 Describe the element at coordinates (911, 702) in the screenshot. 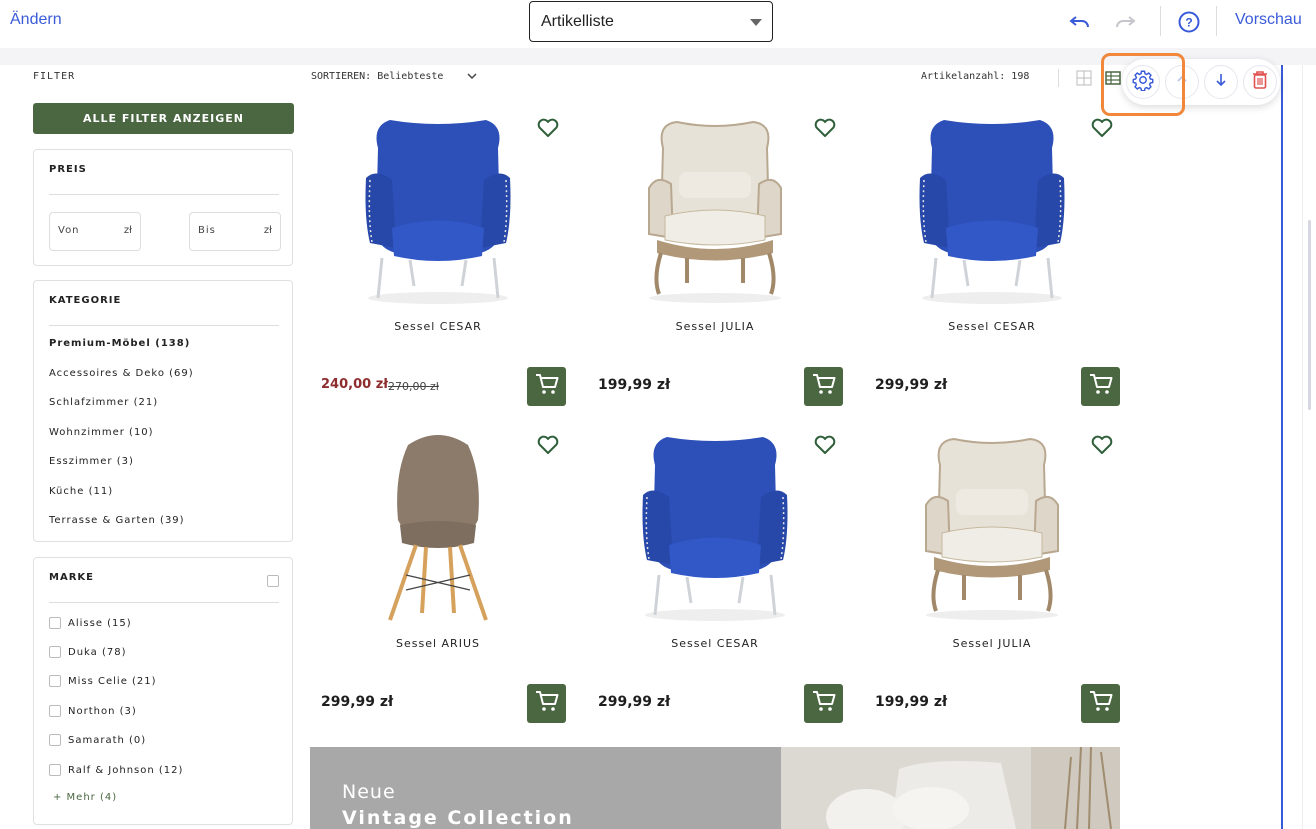

I see `product-price: 199,99 zł` at that location.